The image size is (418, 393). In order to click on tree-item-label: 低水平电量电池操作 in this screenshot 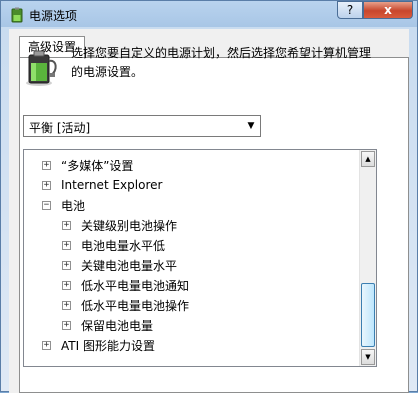, I will do `click(135, 305)`.